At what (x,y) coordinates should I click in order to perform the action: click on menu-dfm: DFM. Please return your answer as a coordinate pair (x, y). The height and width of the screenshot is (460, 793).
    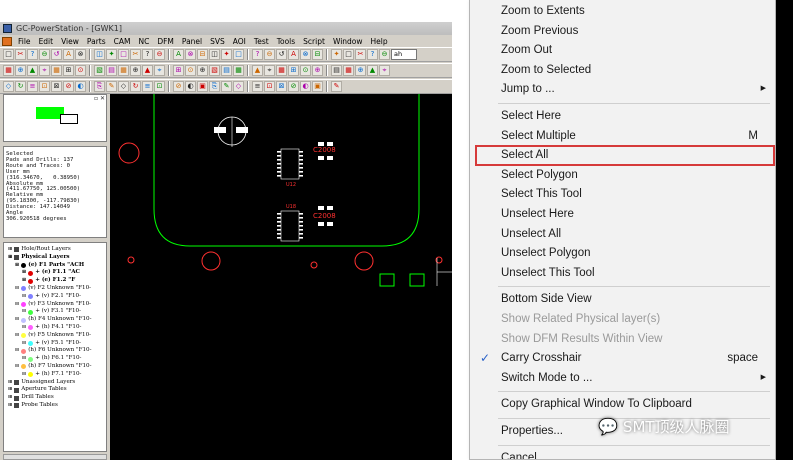
    Looking at the image, I should click on (165, 41).